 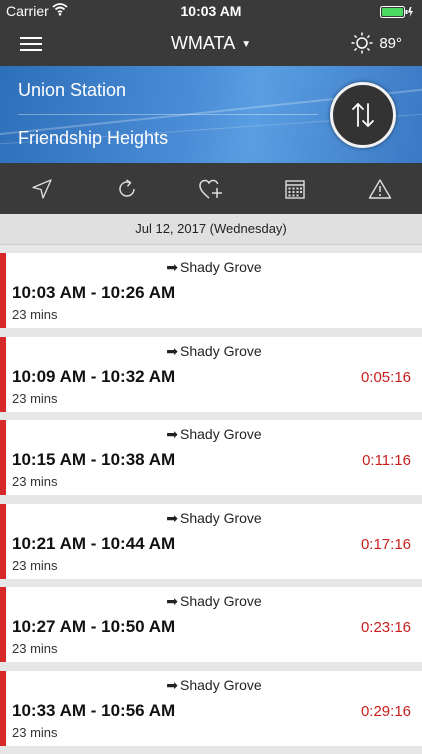 I want to click on alerts-button, so click(x=380, y=189).